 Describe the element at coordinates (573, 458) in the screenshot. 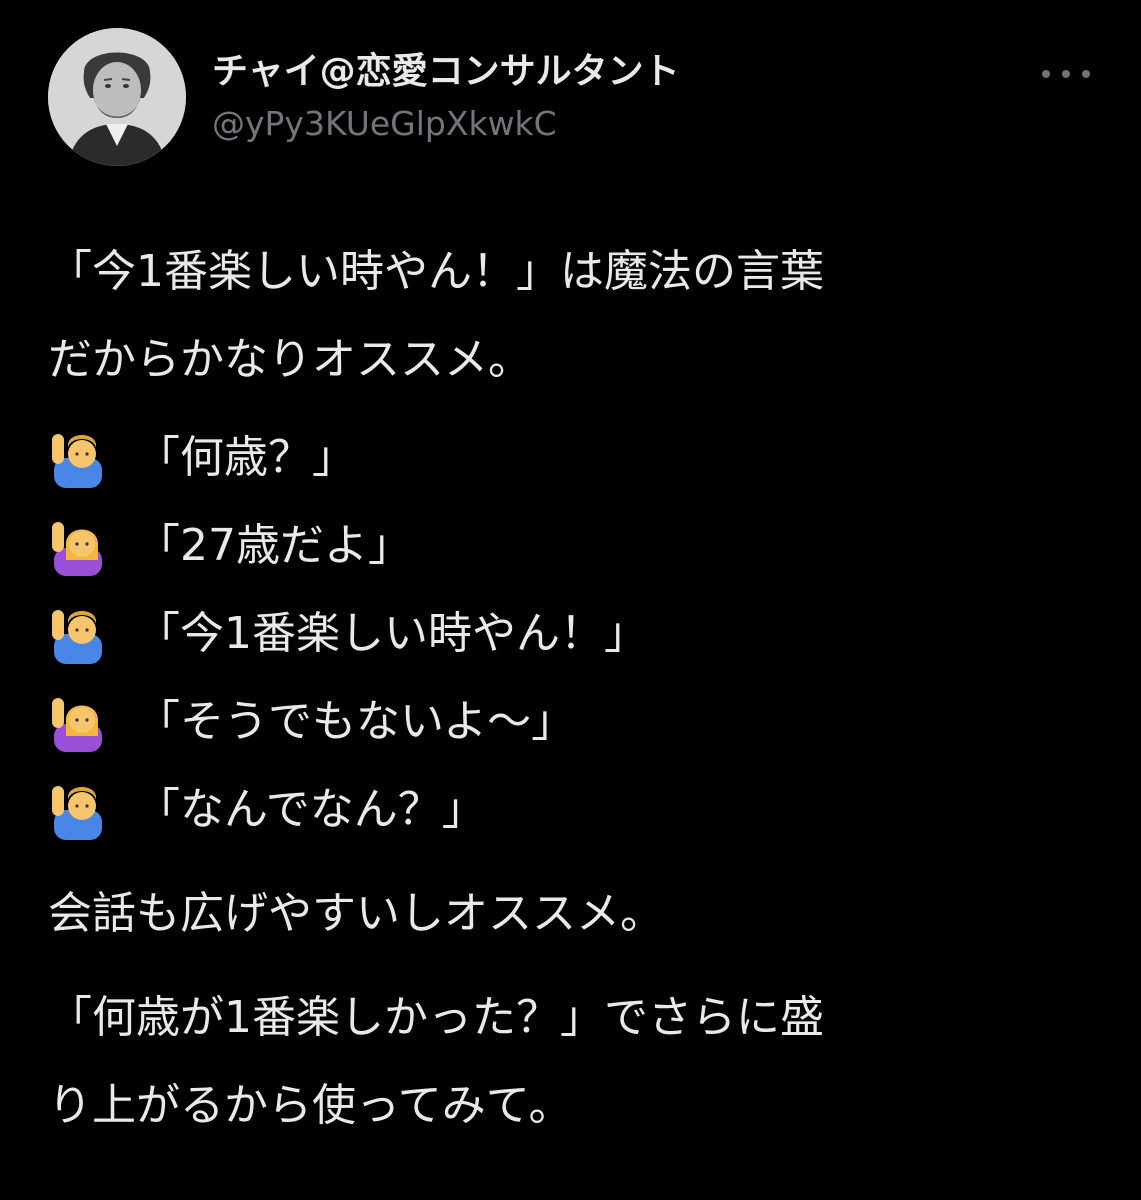

I see `dialog-line: 「何歳？」` at that location.